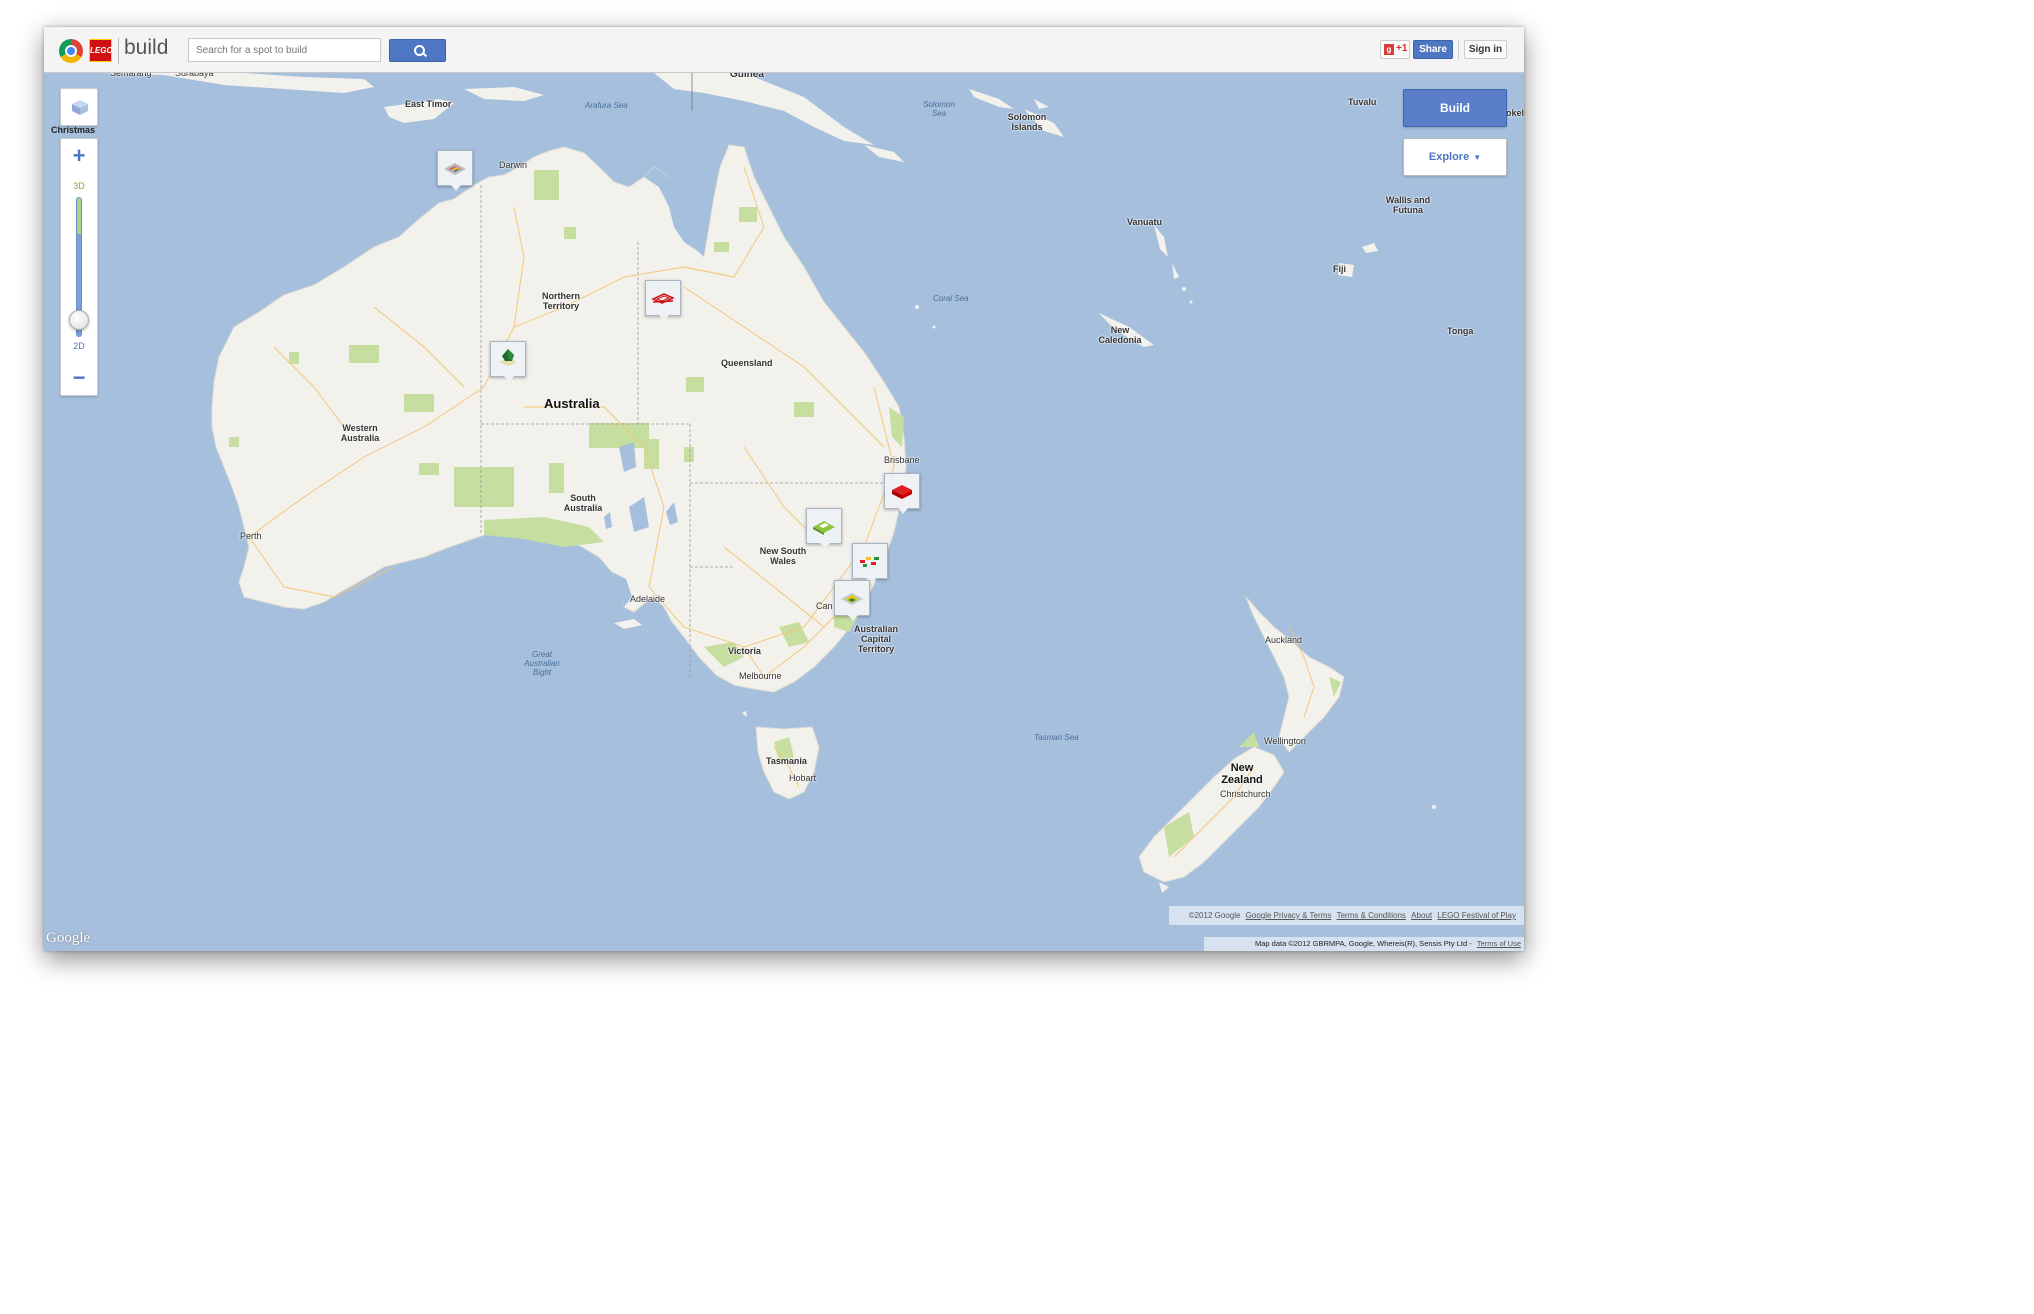  I want to click on lego-logo-icon: LEGO, so click(101, 50).